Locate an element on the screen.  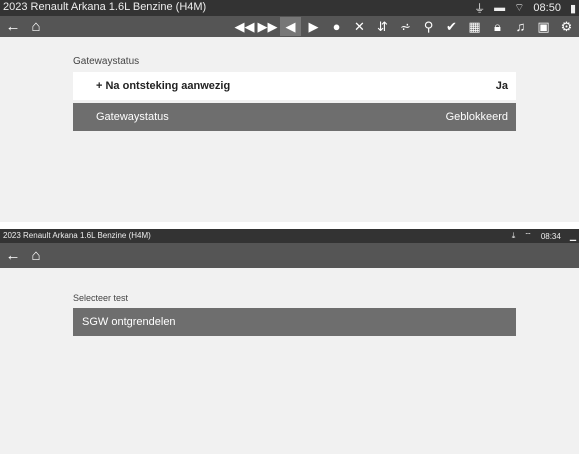
battery-small-icon: ▬ is located at coordinates (500, 8).